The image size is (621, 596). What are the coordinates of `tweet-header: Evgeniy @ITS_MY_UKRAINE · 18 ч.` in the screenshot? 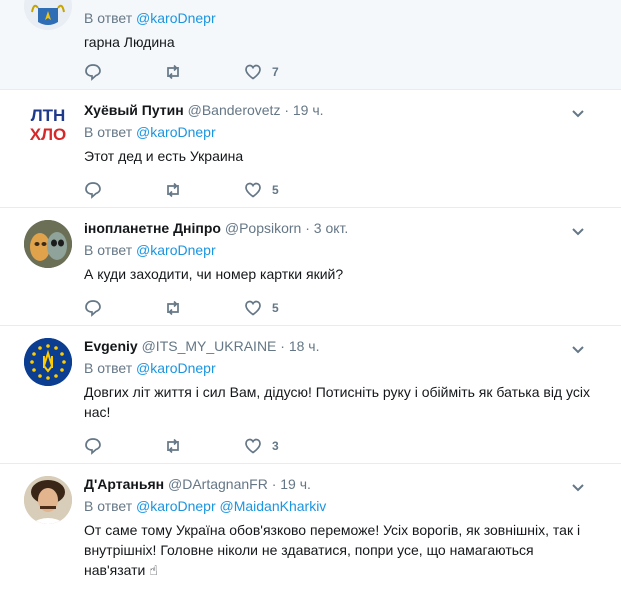 It's located at (340, 346).